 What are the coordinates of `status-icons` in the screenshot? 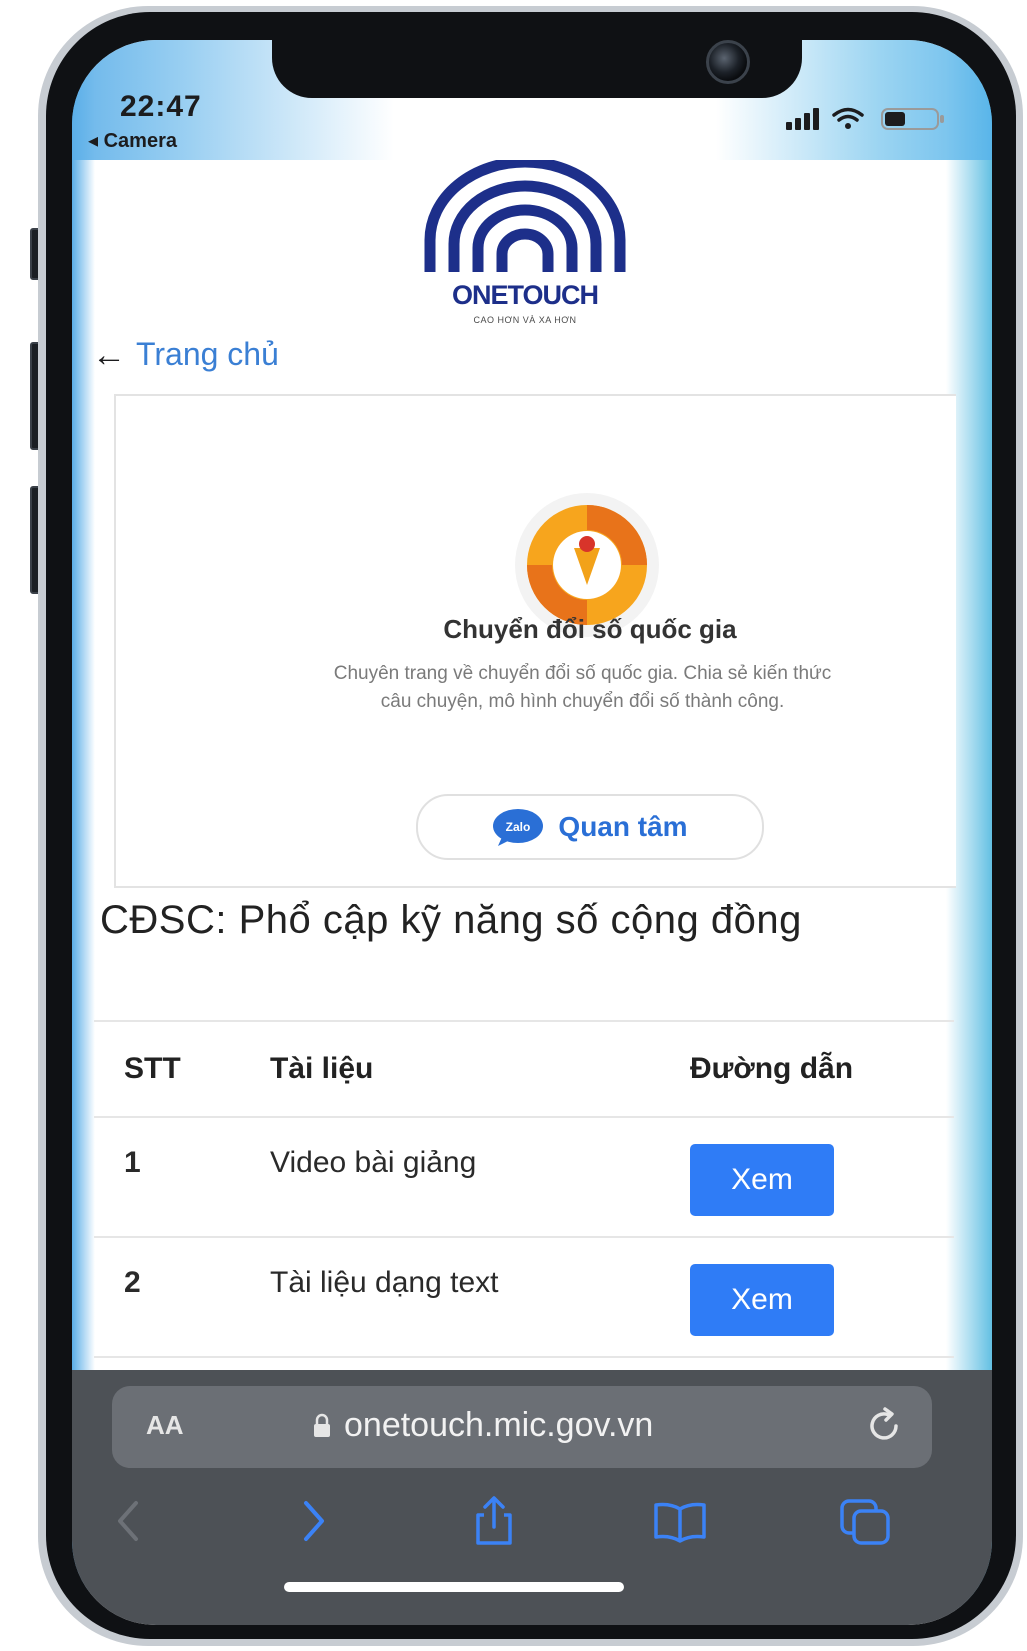 It's located at (865, 118).